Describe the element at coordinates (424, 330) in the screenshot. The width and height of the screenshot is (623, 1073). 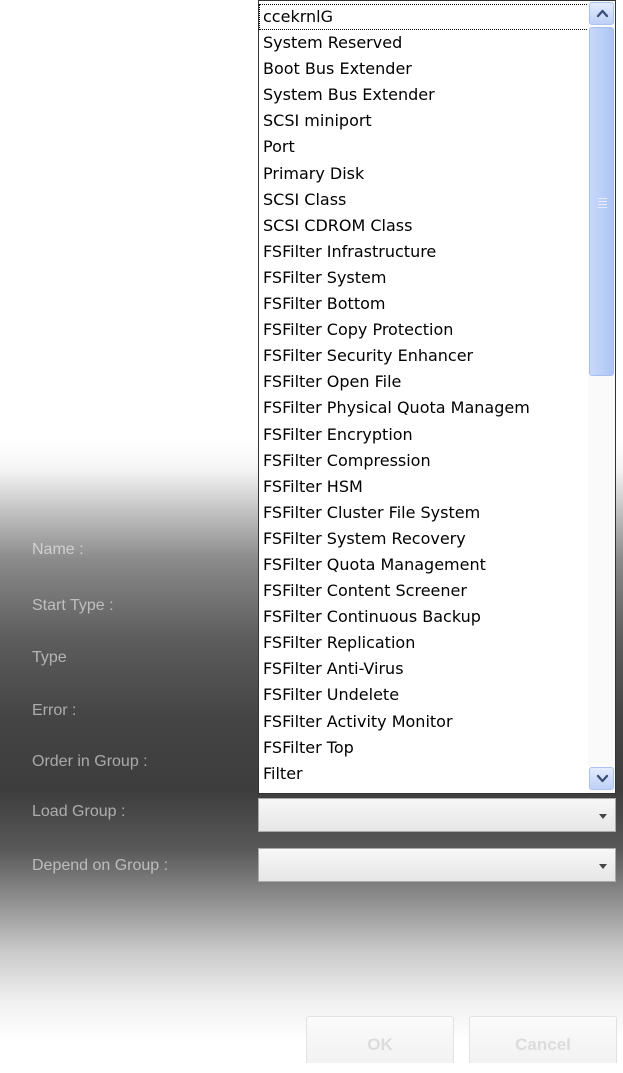
I see `dropdown-option: FSFilter Copy Protection` at that location.